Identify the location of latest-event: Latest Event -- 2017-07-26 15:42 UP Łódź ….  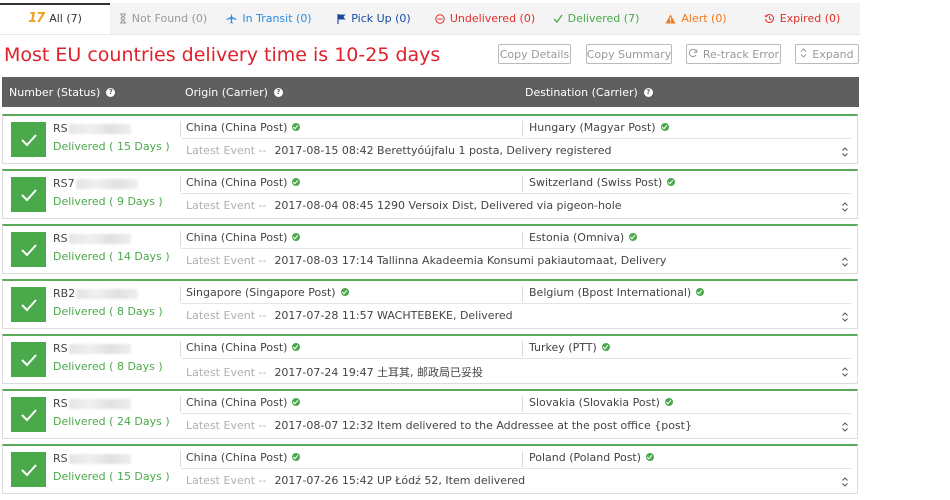
(355, 480).